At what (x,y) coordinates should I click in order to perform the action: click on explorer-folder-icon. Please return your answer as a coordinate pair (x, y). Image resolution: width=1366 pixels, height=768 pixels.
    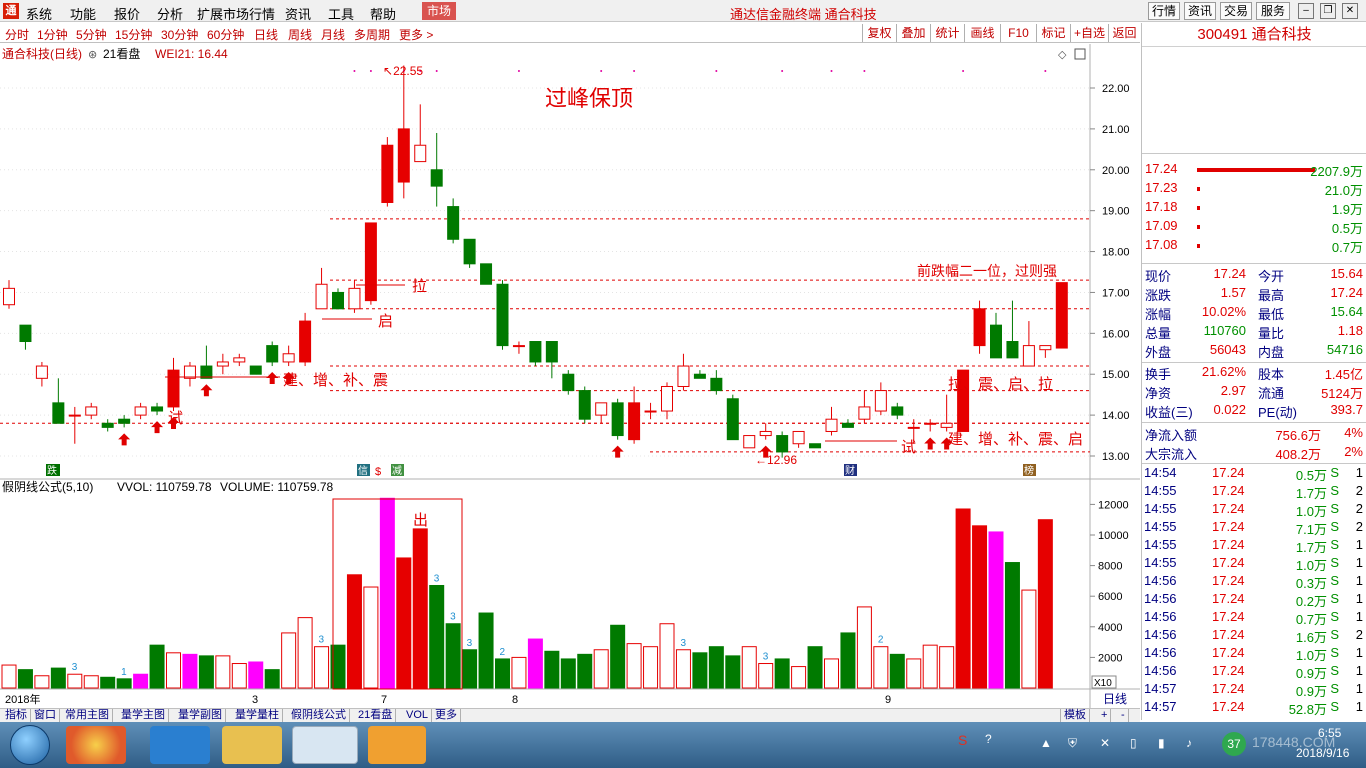
    Looking at the image, I should click on (252, 745).